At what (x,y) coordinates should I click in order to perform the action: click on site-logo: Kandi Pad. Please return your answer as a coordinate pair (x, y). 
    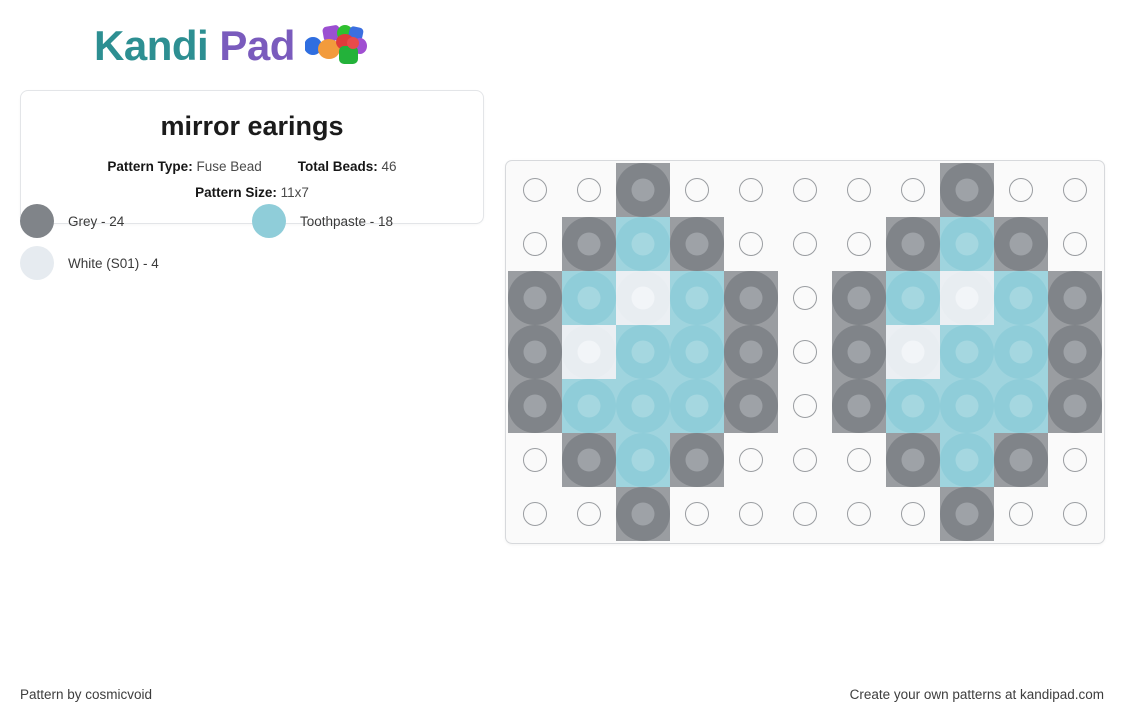
    Looking at the image, I should click on (230, 46).